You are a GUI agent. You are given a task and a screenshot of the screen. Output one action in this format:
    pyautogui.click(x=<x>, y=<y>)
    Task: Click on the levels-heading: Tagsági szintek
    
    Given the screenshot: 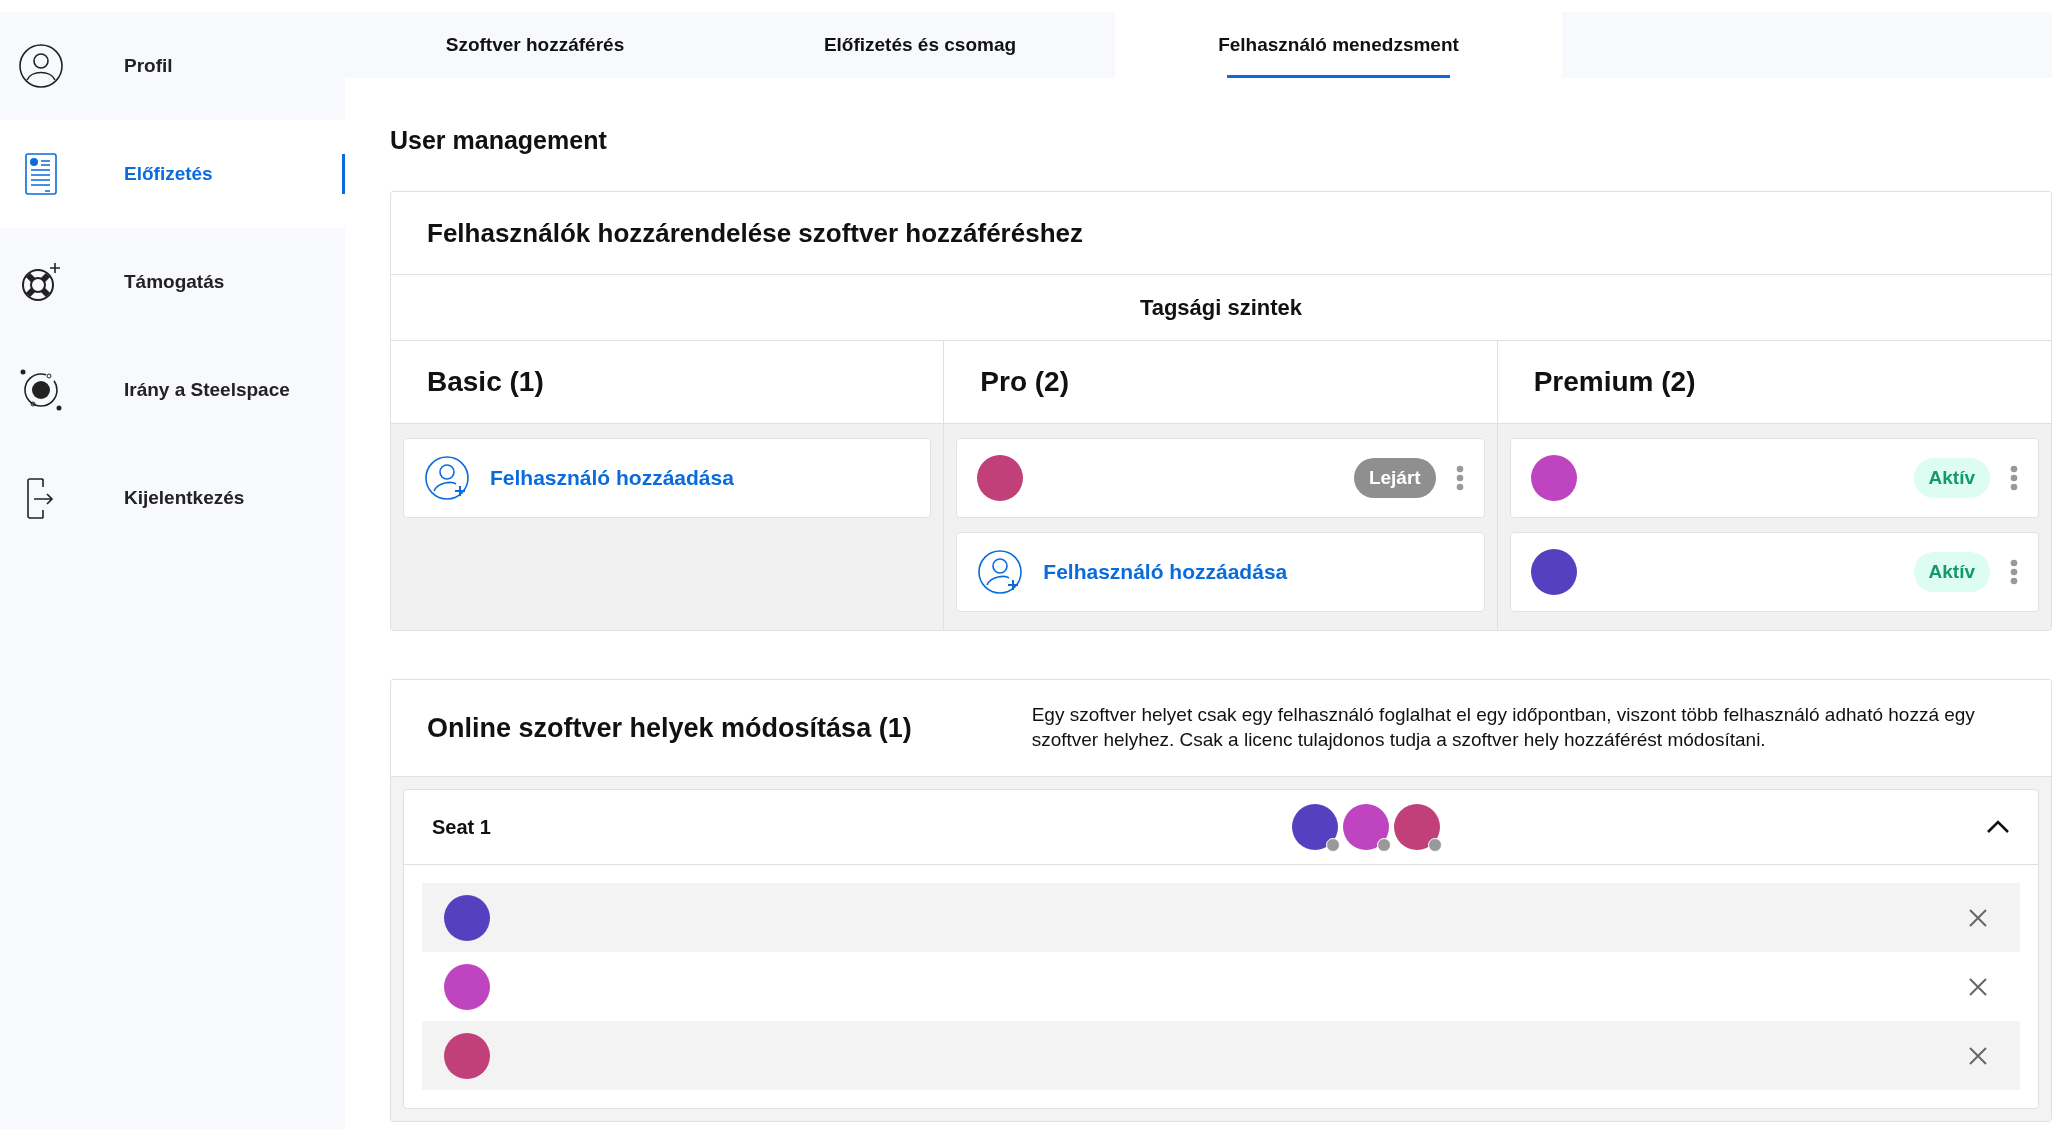 What is the action you would take?
    pyautogui.click(x=1221, y=308)
    